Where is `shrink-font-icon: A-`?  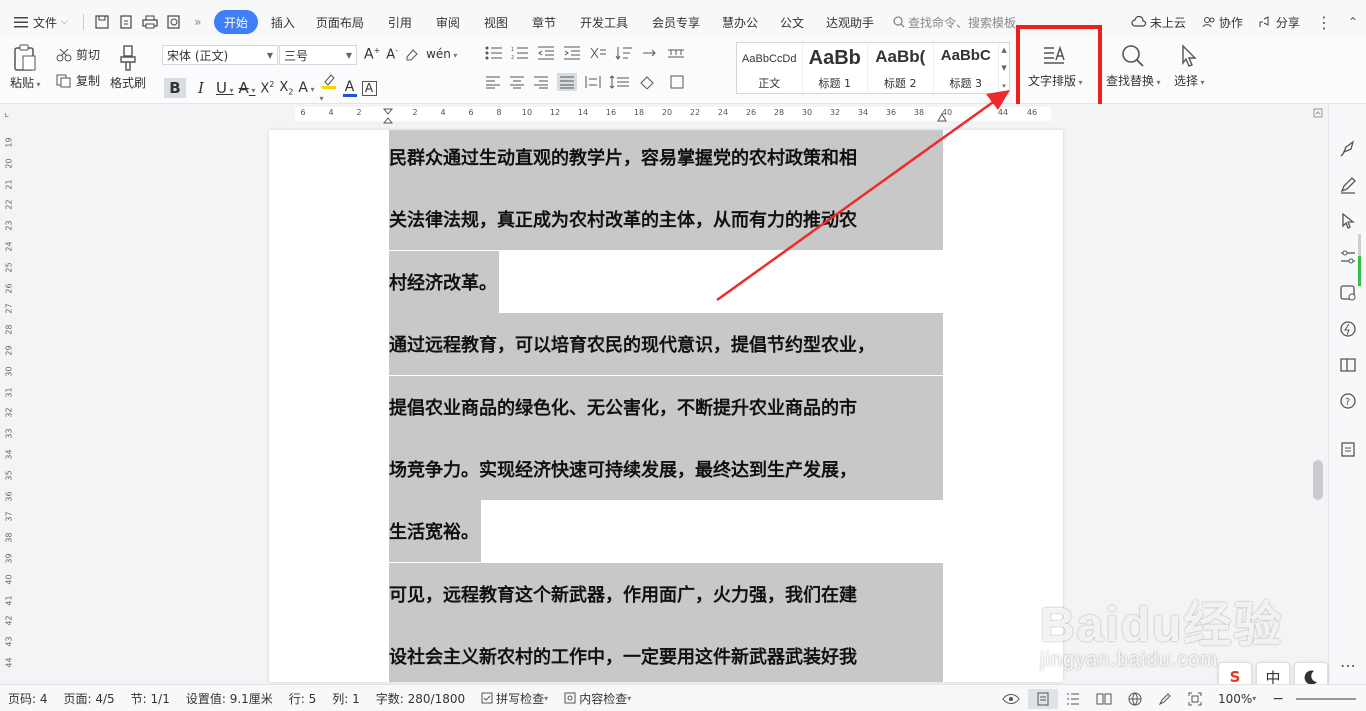
shrink-font-icon: A- is located at coordinates (392, 54).